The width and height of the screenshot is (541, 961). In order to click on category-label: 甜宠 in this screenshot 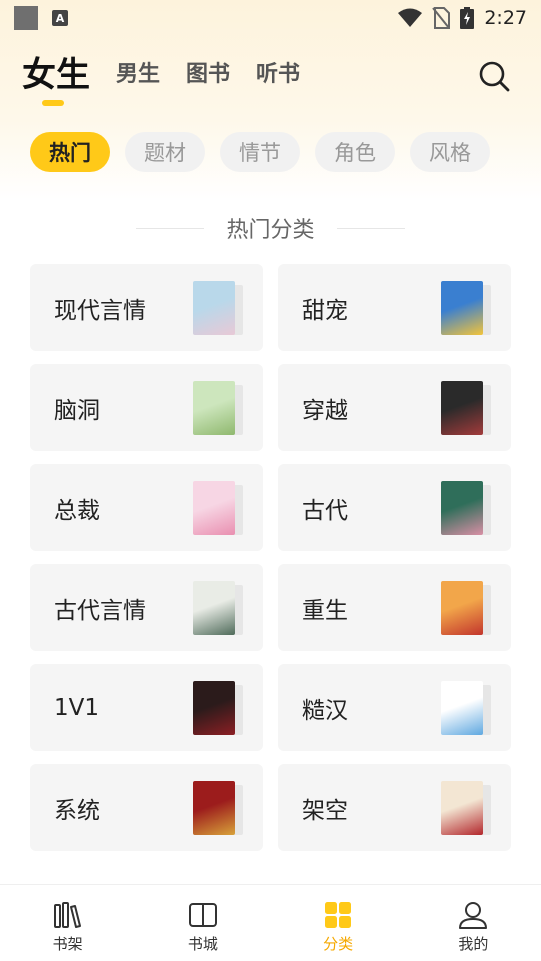, I will do `click(325, 310)`.